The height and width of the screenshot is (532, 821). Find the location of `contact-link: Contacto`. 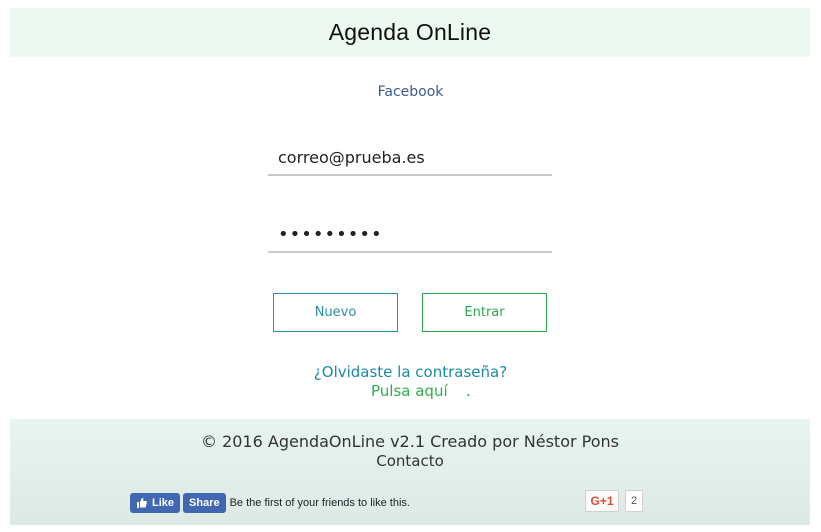

contact-link: Contacto is located at coordinates (410, 461).